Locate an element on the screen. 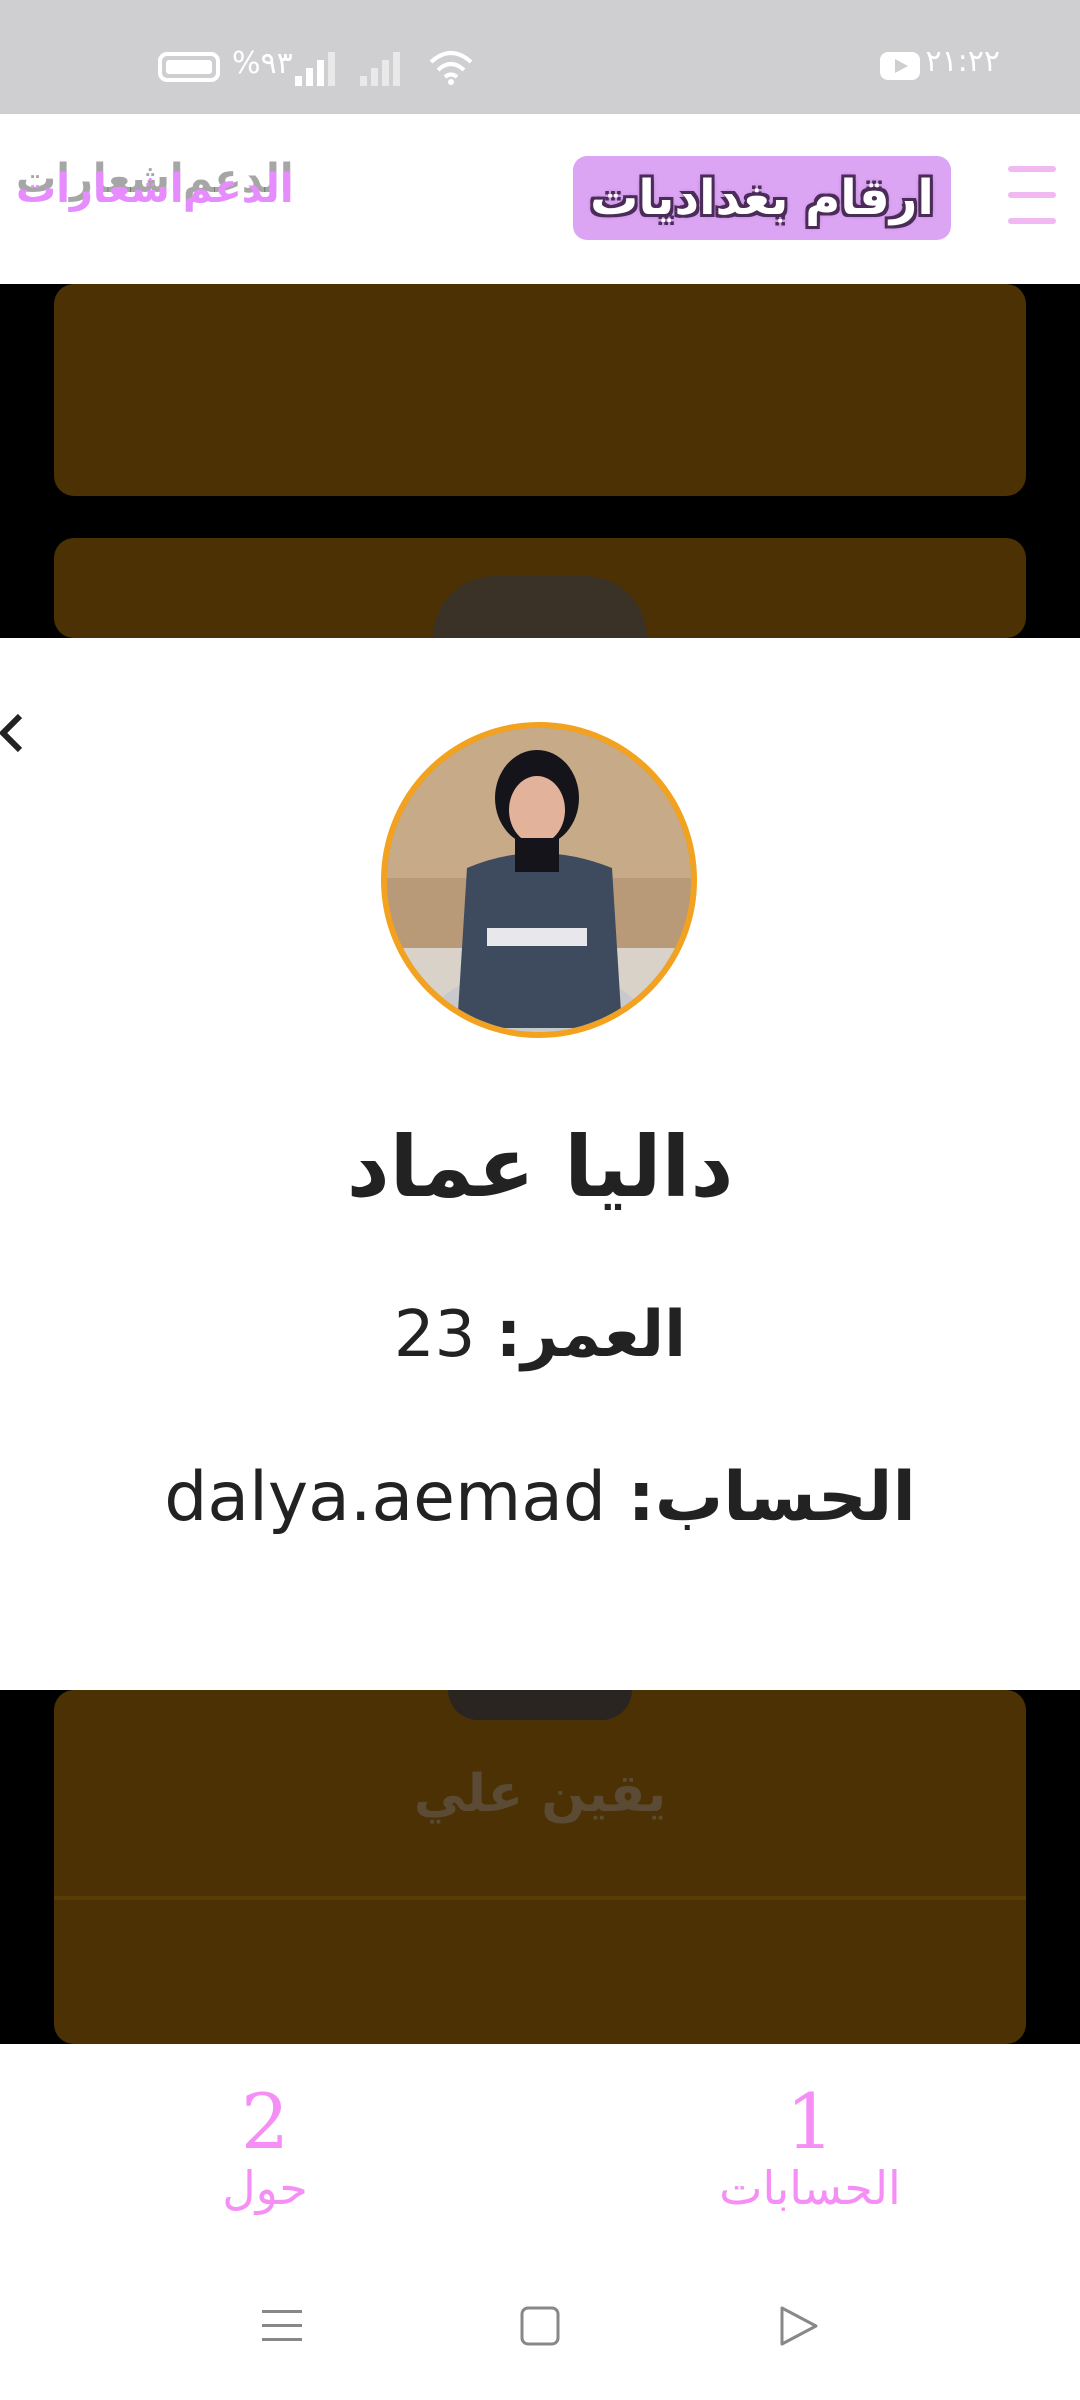 The width and height of the screenshot is (1080, 2400). back-triangle-icon is located at coordinates (798, 2326).